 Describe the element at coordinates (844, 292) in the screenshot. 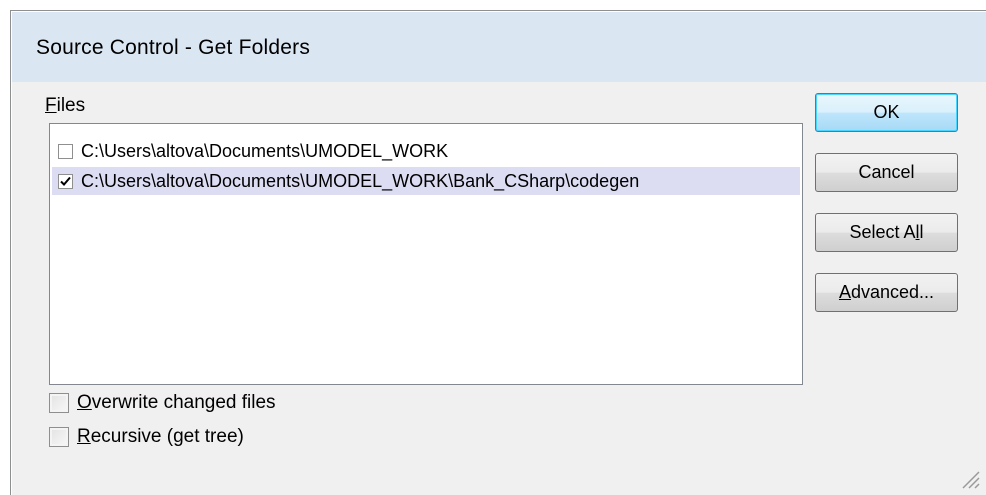

I see `advanced-mnemonic: A` at that location.